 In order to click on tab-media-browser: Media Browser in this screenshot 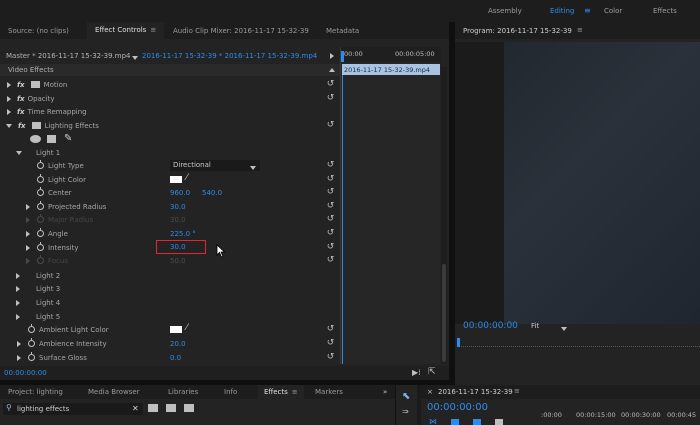, I will do `click(114, 392)`.